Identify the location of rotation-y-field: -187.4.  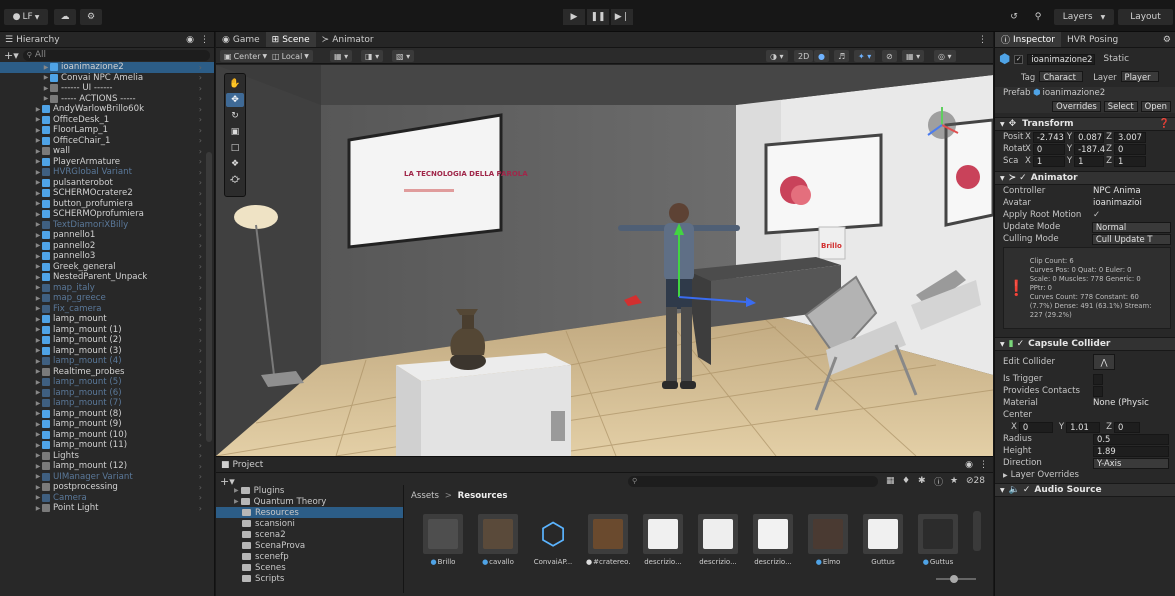
(1089, 149).